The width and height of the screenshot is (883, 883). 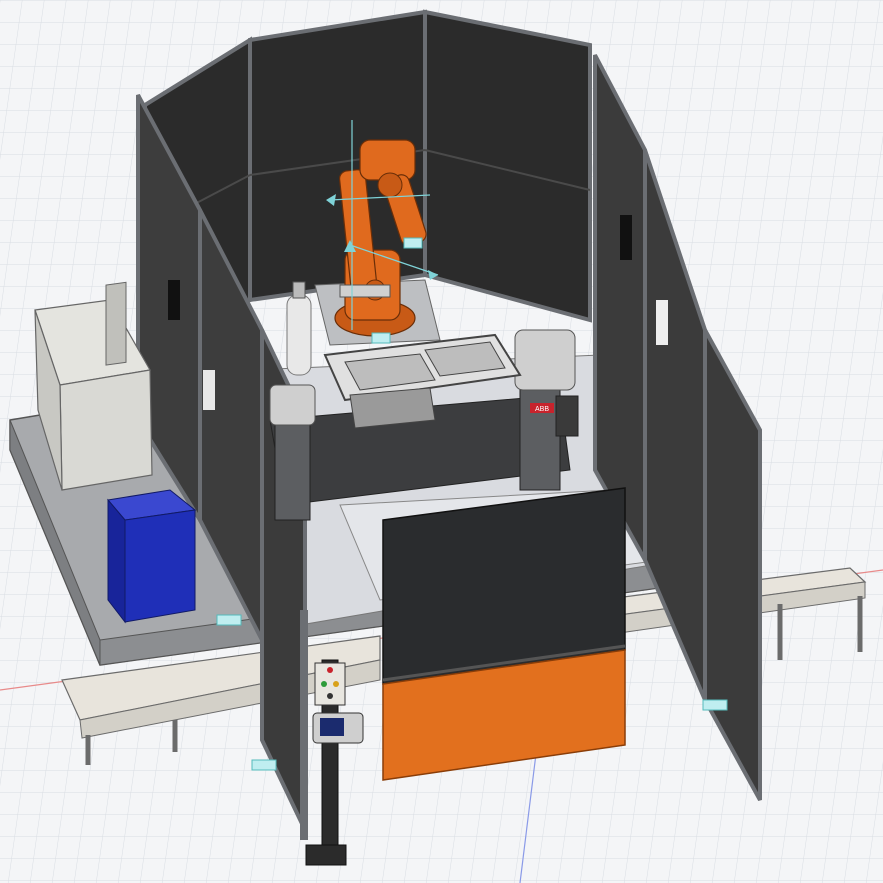 I want to click on roll-up-door, so click(x=504, y=634).